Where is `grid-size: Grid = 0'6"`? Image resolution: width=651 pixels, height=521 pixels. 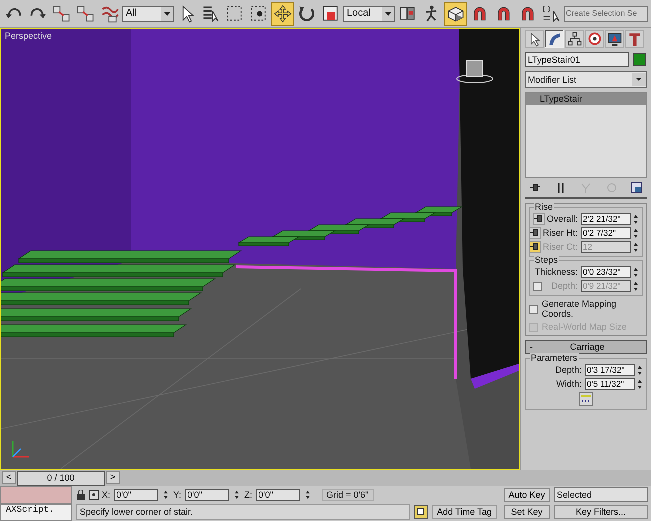 grid-size: Grid = 0'6" is located at coordinates (348, 494).